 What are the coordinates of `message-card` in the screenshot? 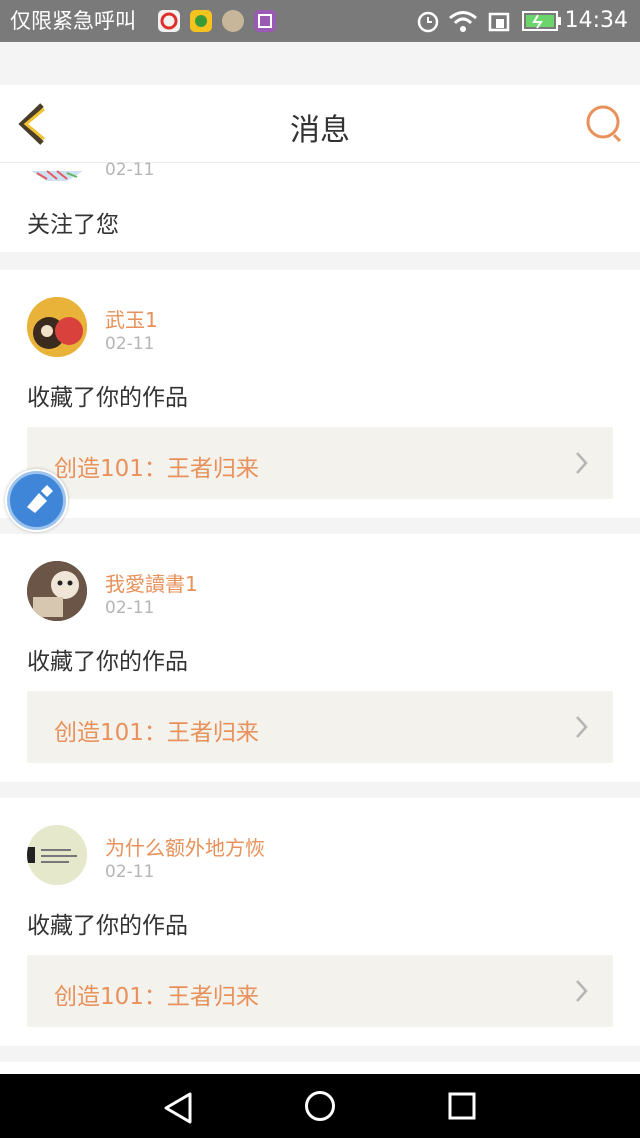 It's located at (320, 1068).